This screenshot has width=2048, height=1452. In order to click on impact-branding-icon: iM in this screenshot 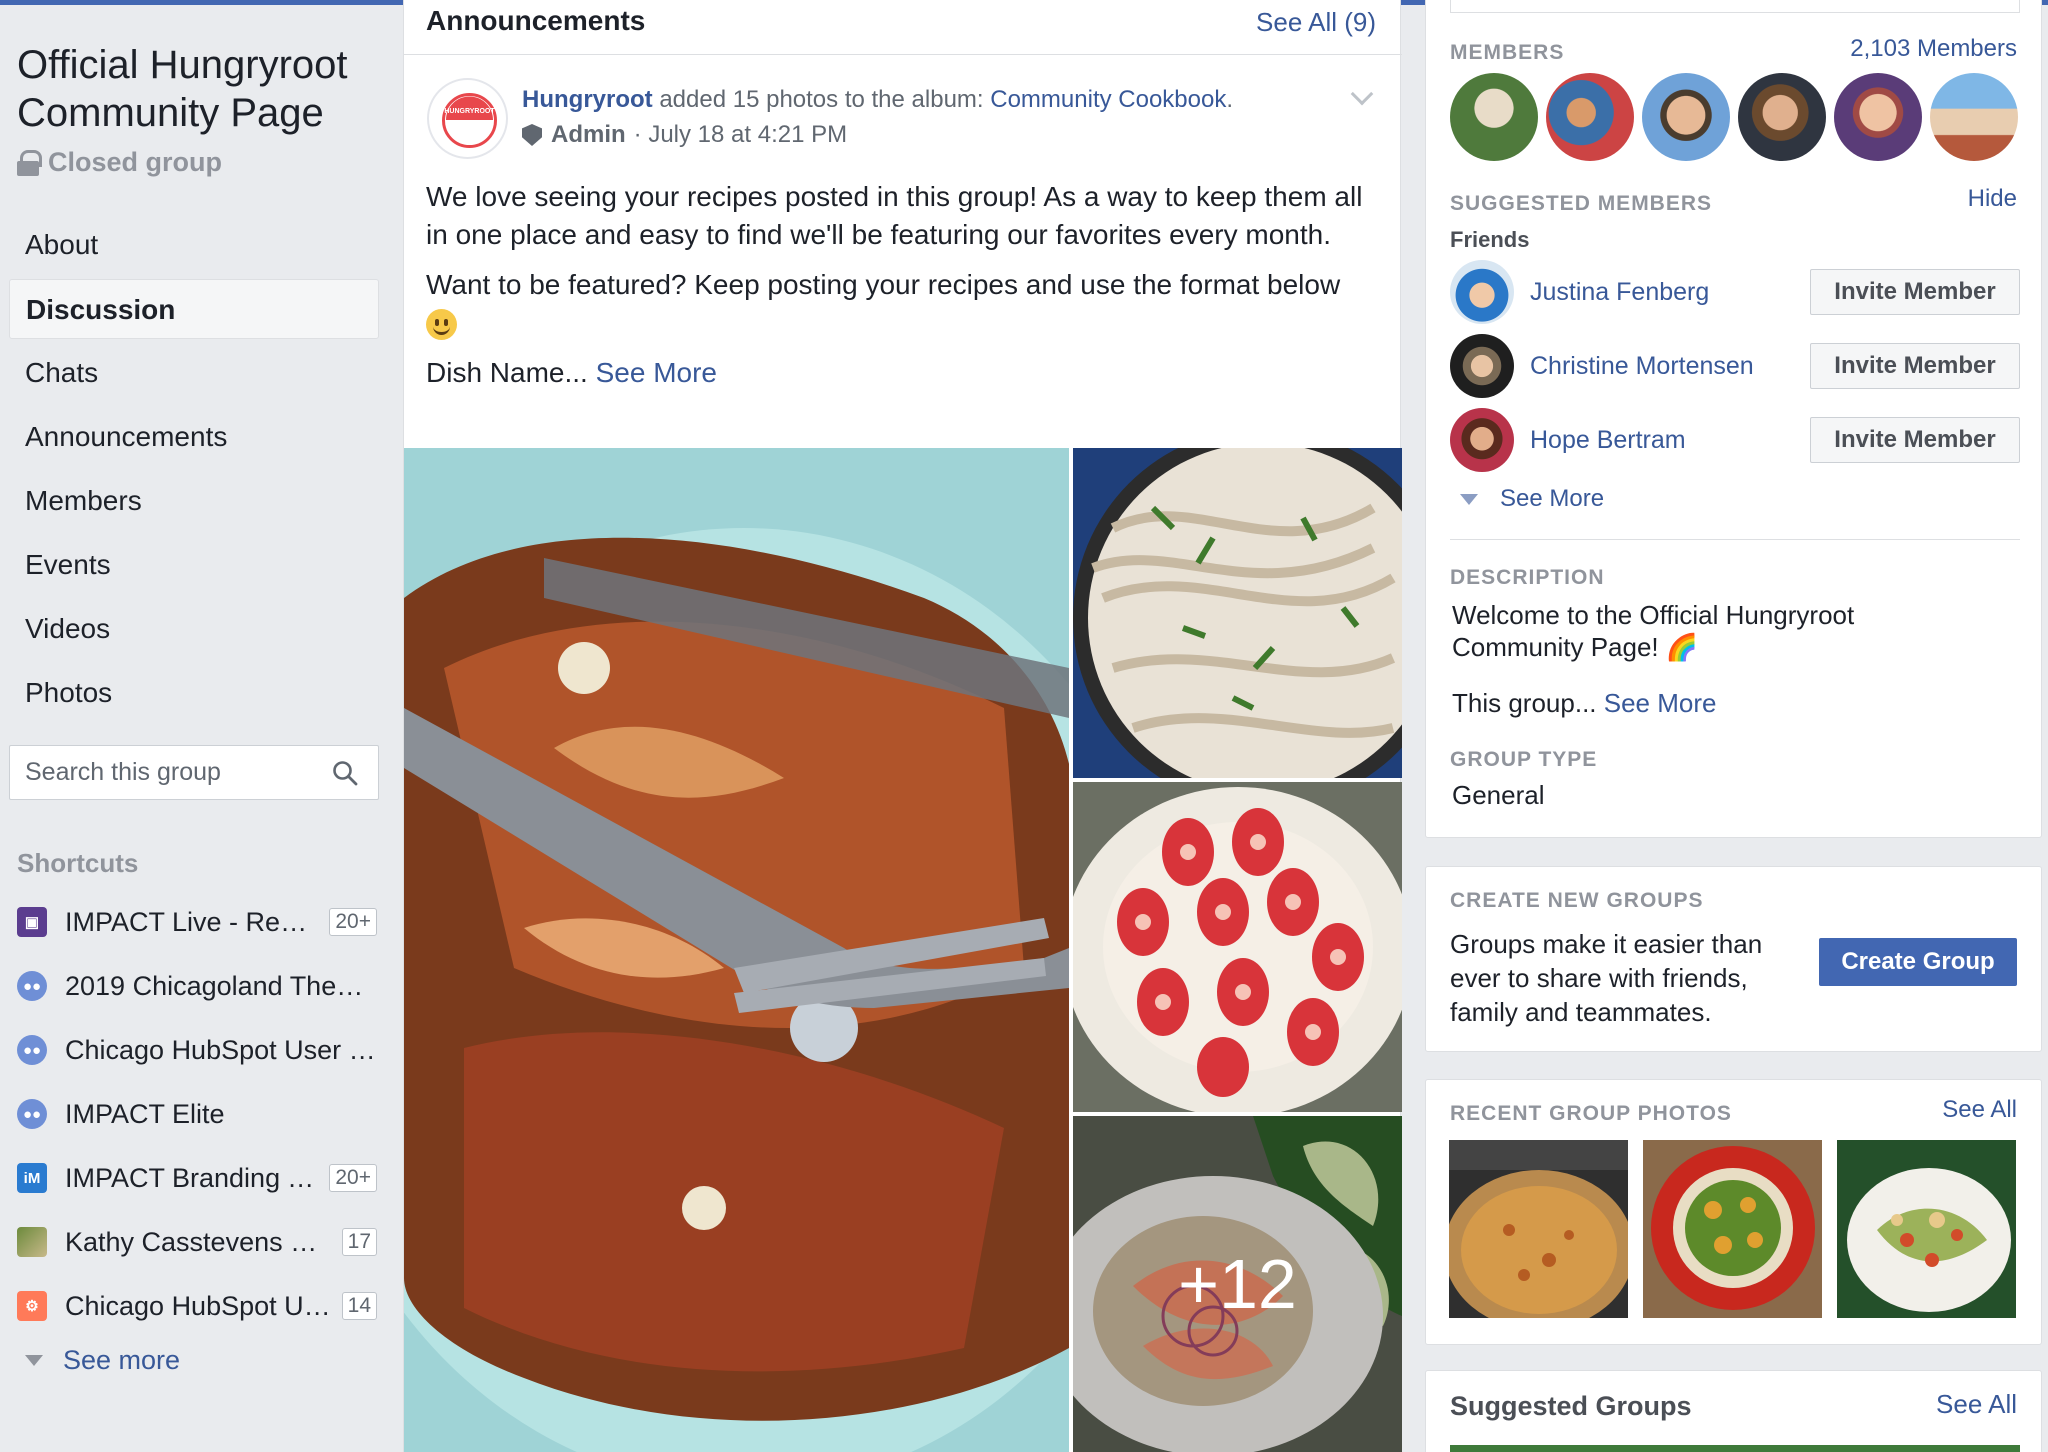, I will do `click(32, 1178)`.